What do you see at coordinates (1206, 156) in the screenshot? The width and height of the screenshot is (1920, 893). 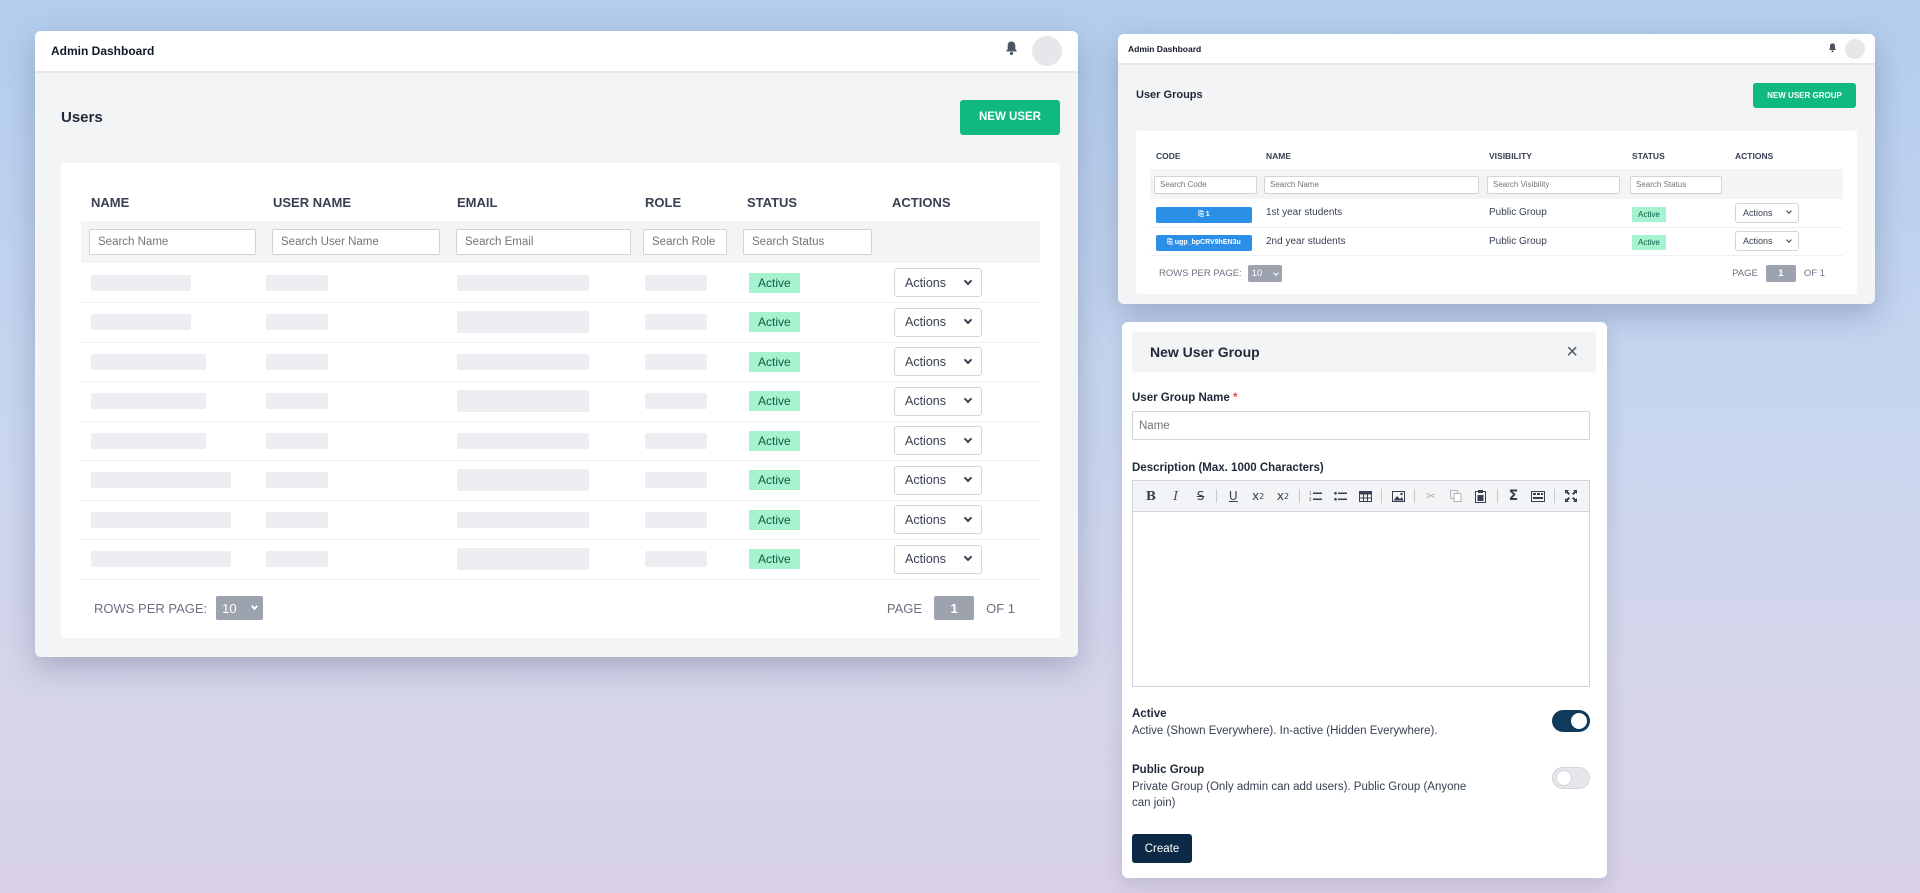 I see `col-code: CODE` at bounding box center [1206, 156].